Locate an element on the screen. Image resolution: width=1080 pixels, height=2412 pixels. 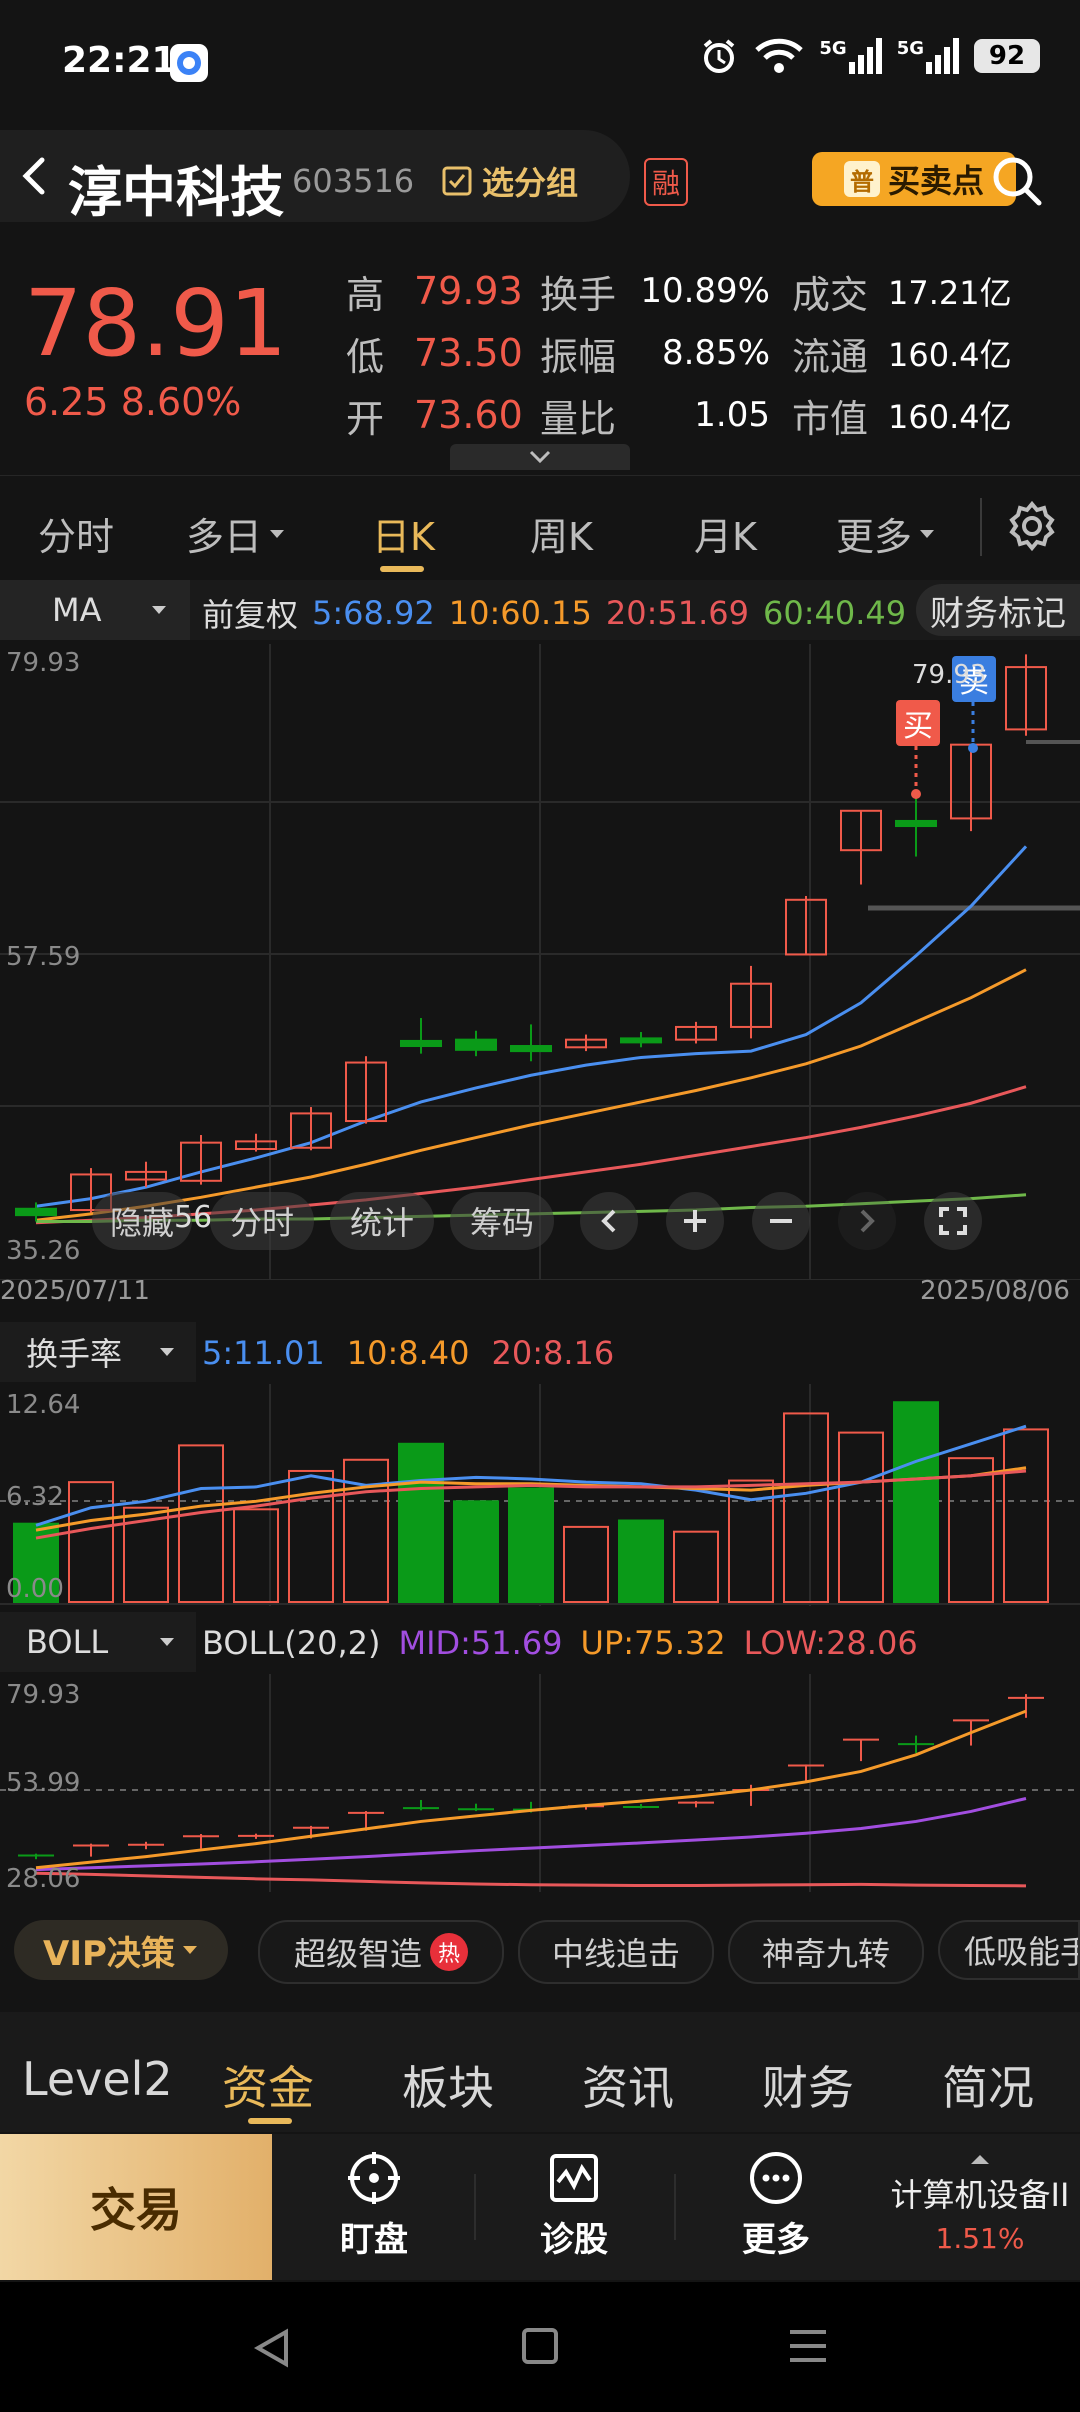
date-end: 2025/08/06 is located at coordinates (995, 1291).